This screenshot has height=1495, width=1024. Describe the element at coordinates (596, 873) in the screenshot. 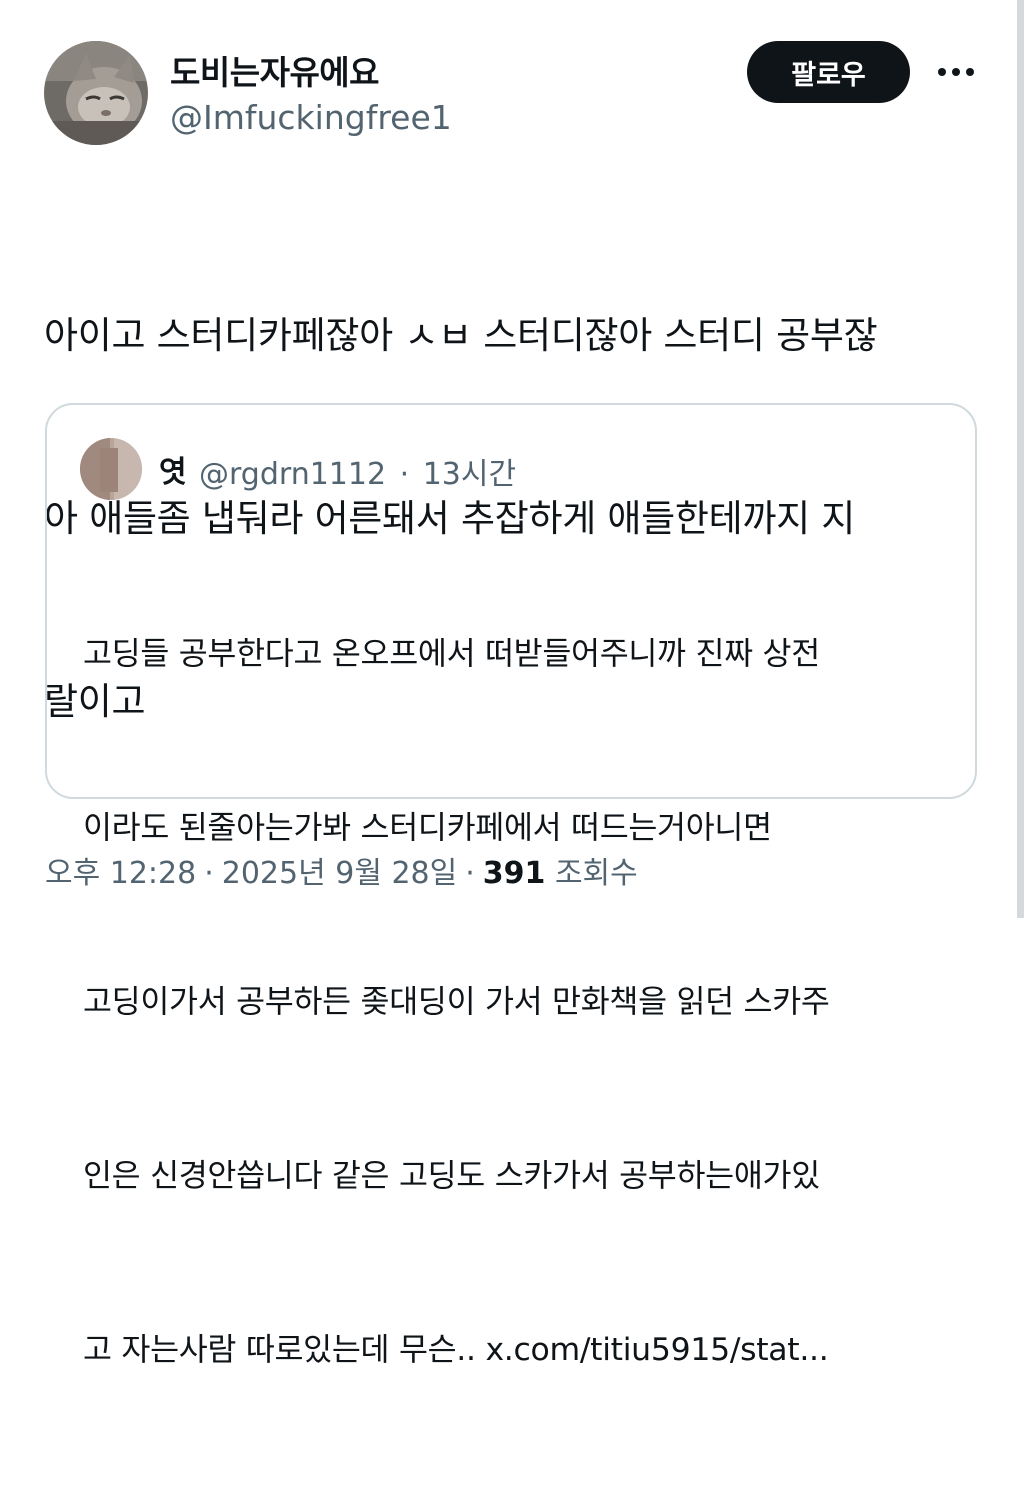

I see `views-label: 조회수` at that location.